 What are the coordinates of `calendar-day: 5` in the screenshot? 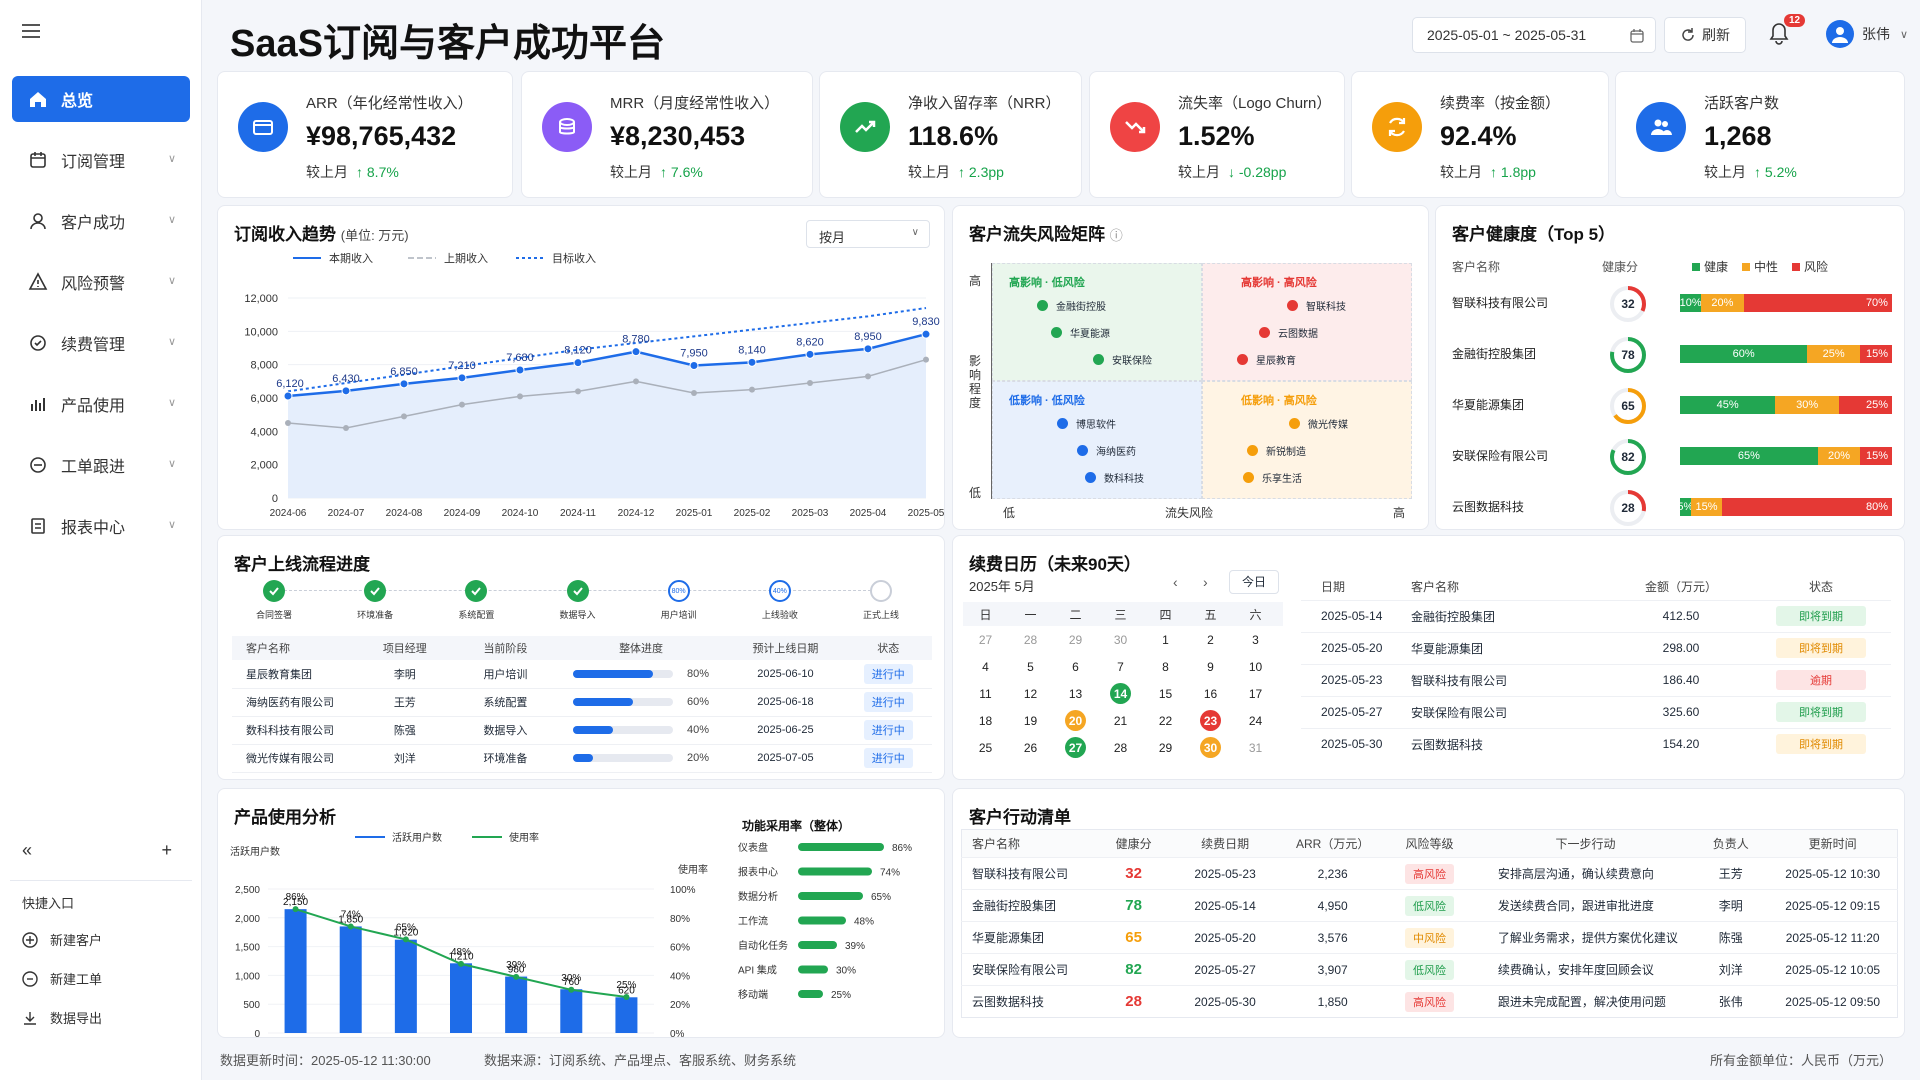 It's located at (1030, 666).